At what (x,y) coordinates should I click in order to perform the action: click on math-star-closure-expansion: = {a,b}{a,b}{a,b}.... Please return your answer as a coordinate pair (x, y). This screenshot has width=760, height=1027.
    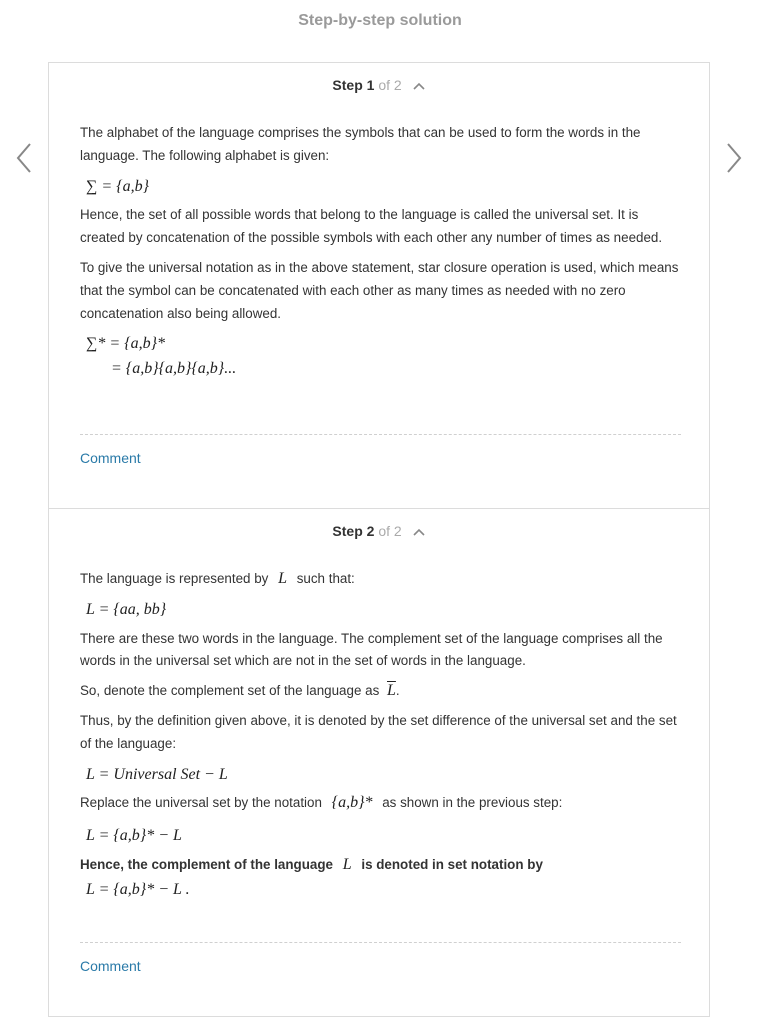
    Looking at the image, I should click on (174, 369).